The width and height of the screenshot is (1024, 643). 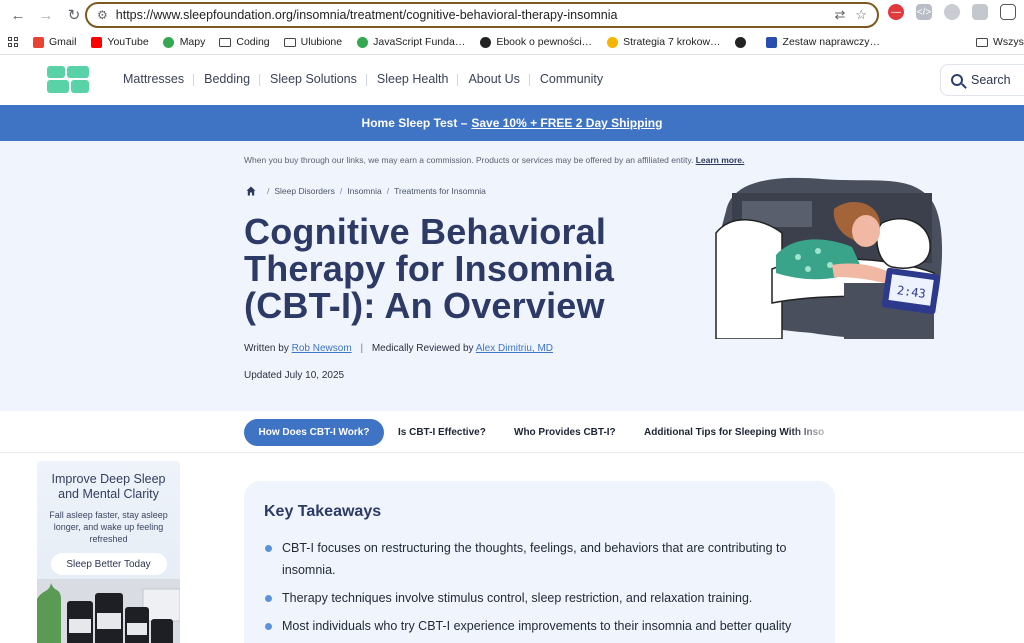 I want to click on bookmark-label: Gmail, so click(x=63, y=42).